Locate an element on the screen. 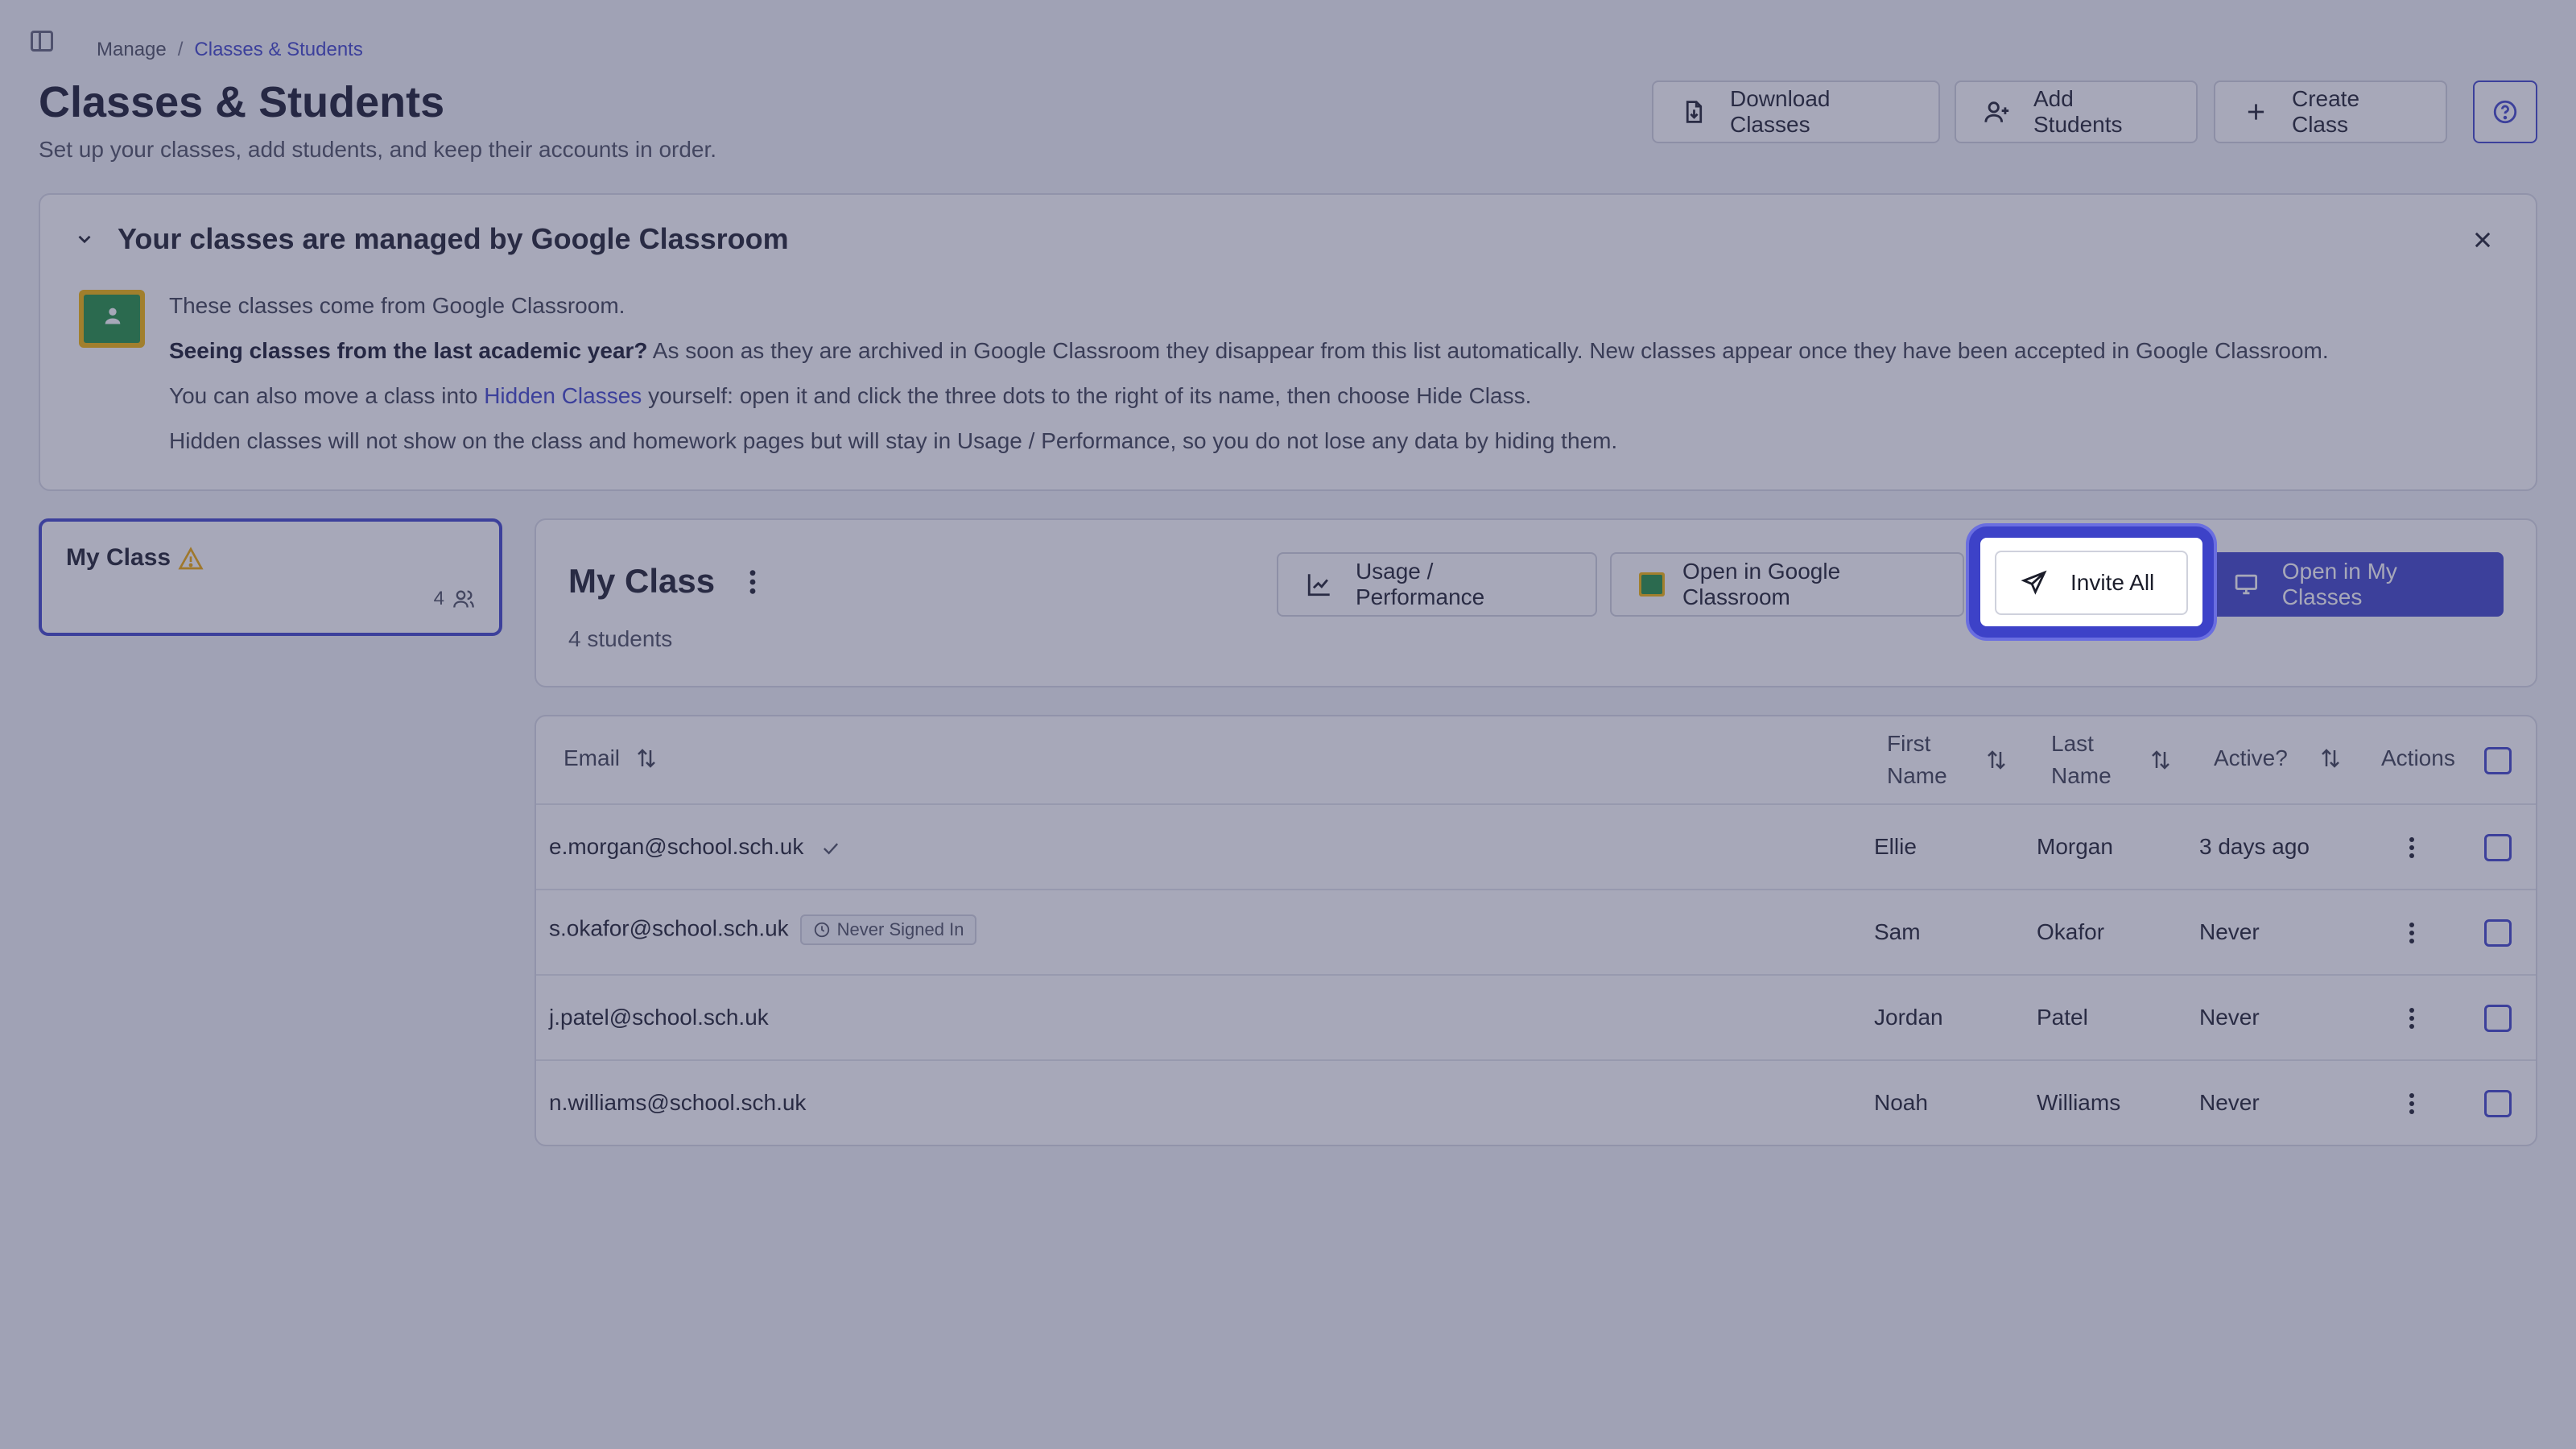 The width and height of the screenshot is (2576, 1449). users-icon is located at coordinates (463, 599).